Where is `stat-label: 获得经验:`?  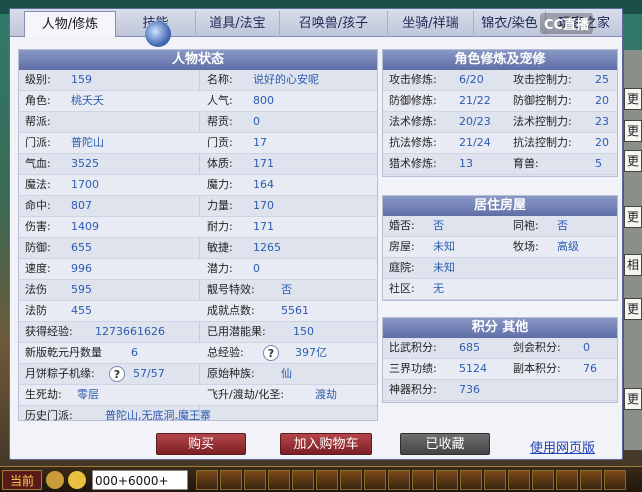
stat-label: 获得经验: is located at coordinates (49, 331).